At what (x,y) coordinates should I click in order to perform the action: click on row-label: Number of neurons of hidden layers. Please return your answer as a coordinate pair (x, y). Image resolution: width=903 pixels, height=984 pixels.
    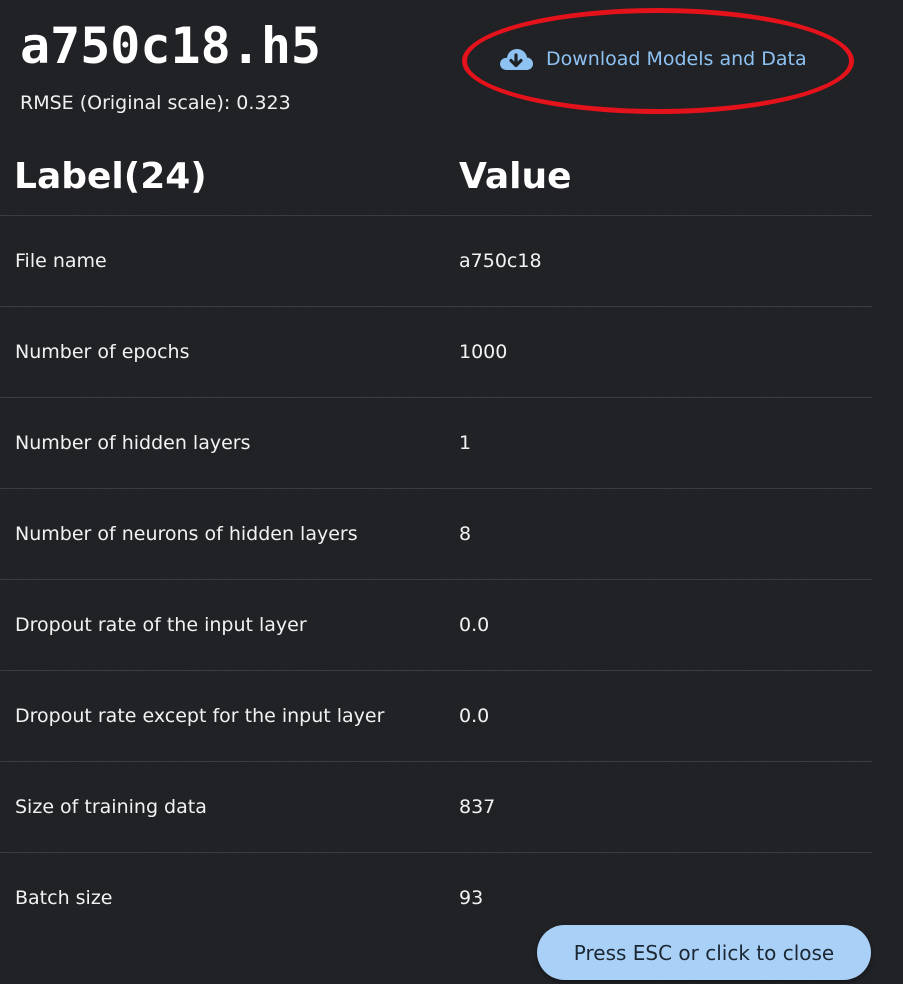
    Looking at the image, I should click on (186, 534).